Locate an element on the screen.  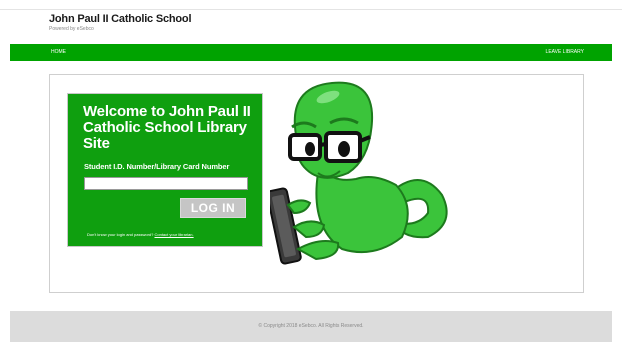
student-id-label: Student I.D. Number/Library Card Number is located at coordinates (157, 166).